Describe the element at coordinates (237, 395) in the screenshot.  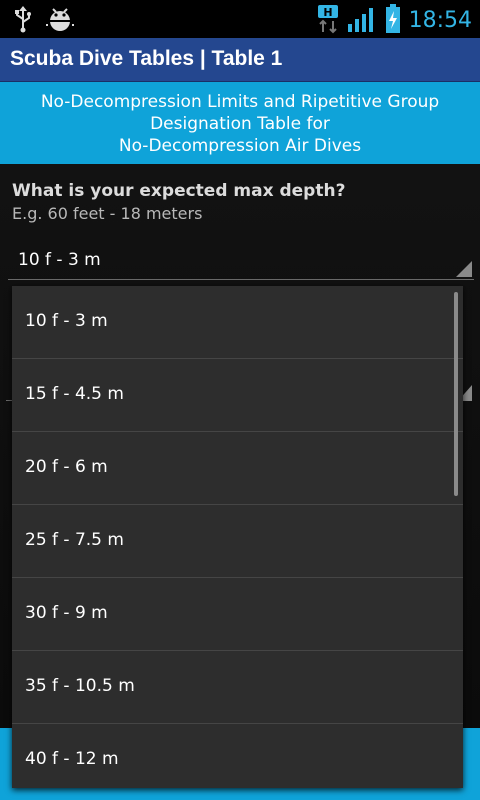
I see `dropdown-option: 15 f - 4.5 m` at that location.